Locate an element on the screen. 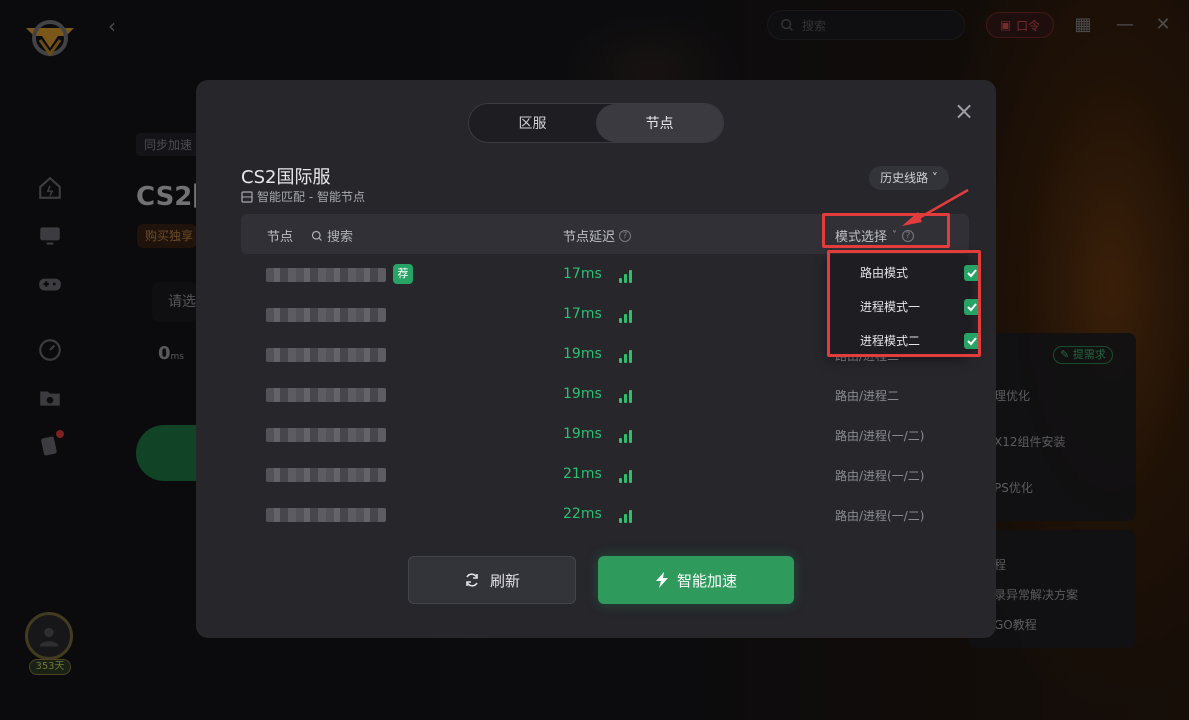  smart-accelerate-button: 智能加速 is located at coordinates (696, 580).